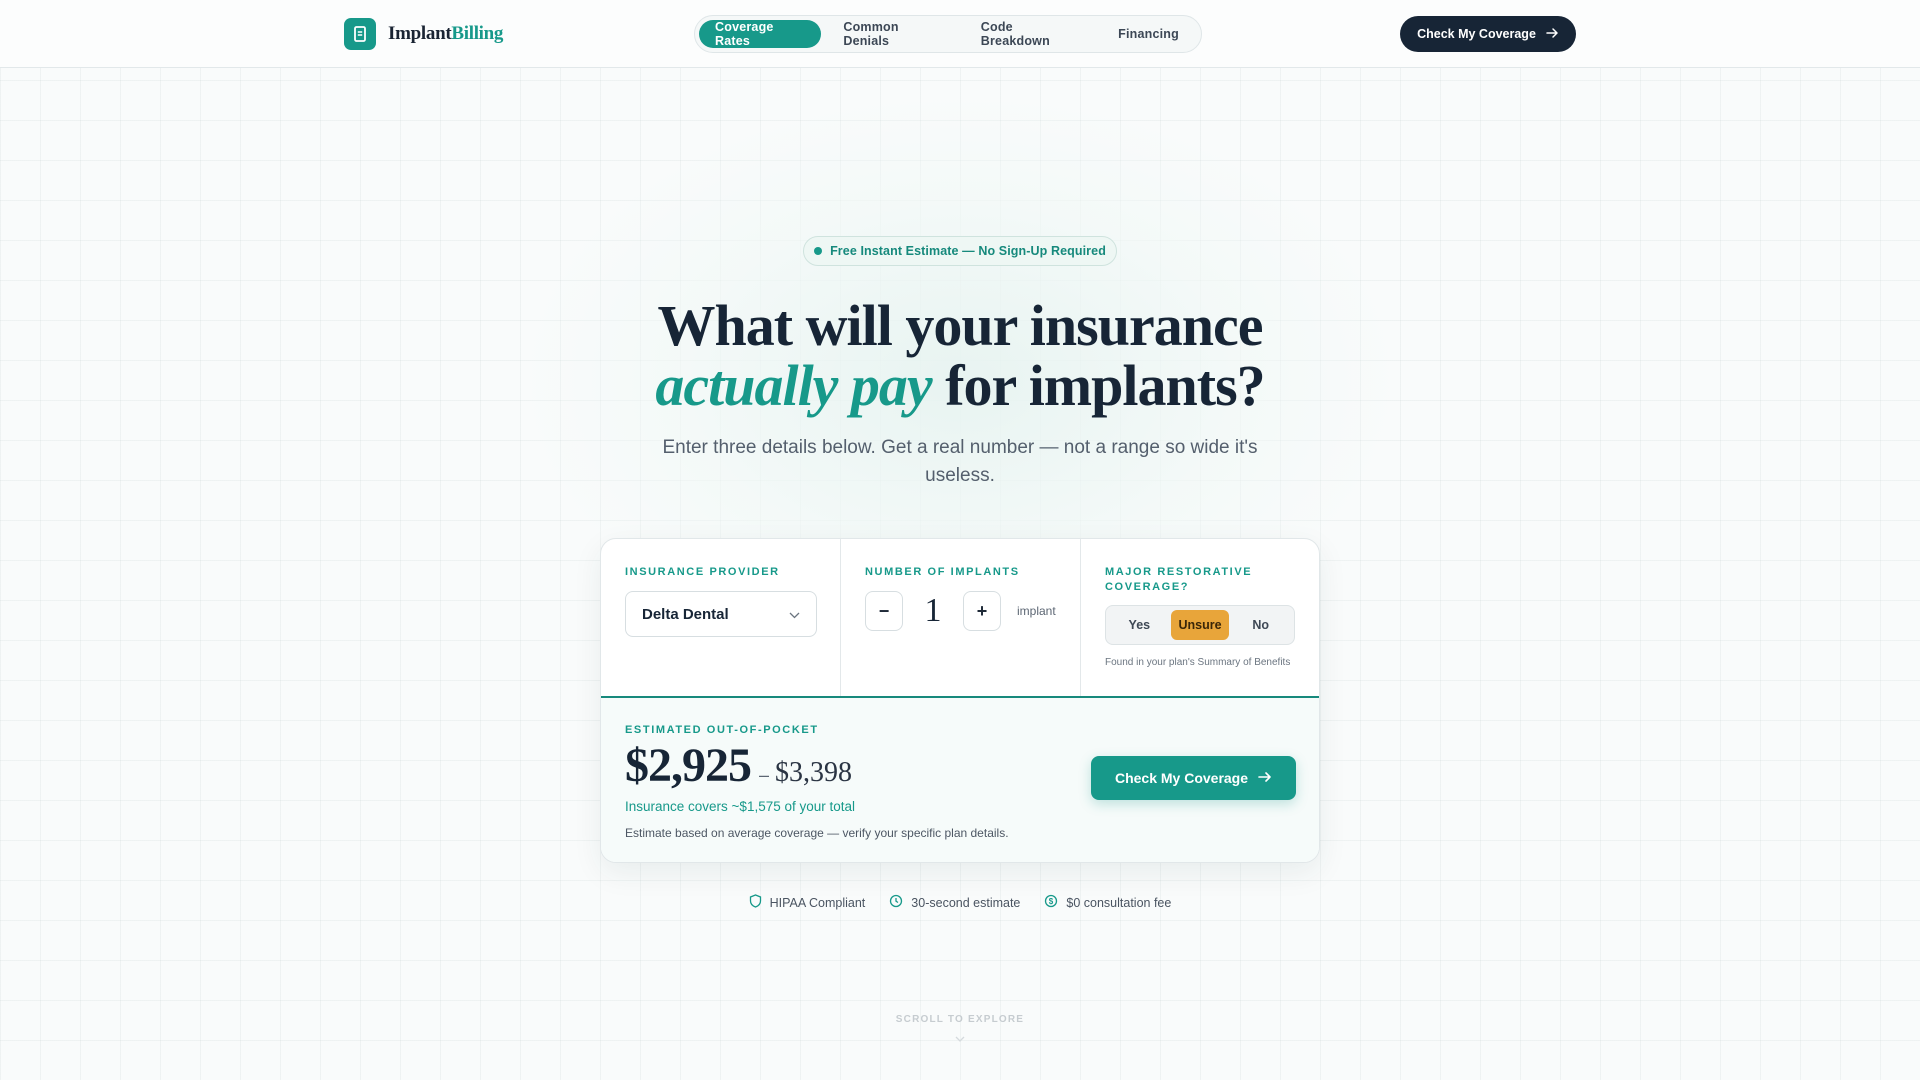 This screenshot has width=1920, height=1080. Describe the element at coordinates (891, 34) in the screenshot. I see `tab-common-denials: Common Denials` at that location.